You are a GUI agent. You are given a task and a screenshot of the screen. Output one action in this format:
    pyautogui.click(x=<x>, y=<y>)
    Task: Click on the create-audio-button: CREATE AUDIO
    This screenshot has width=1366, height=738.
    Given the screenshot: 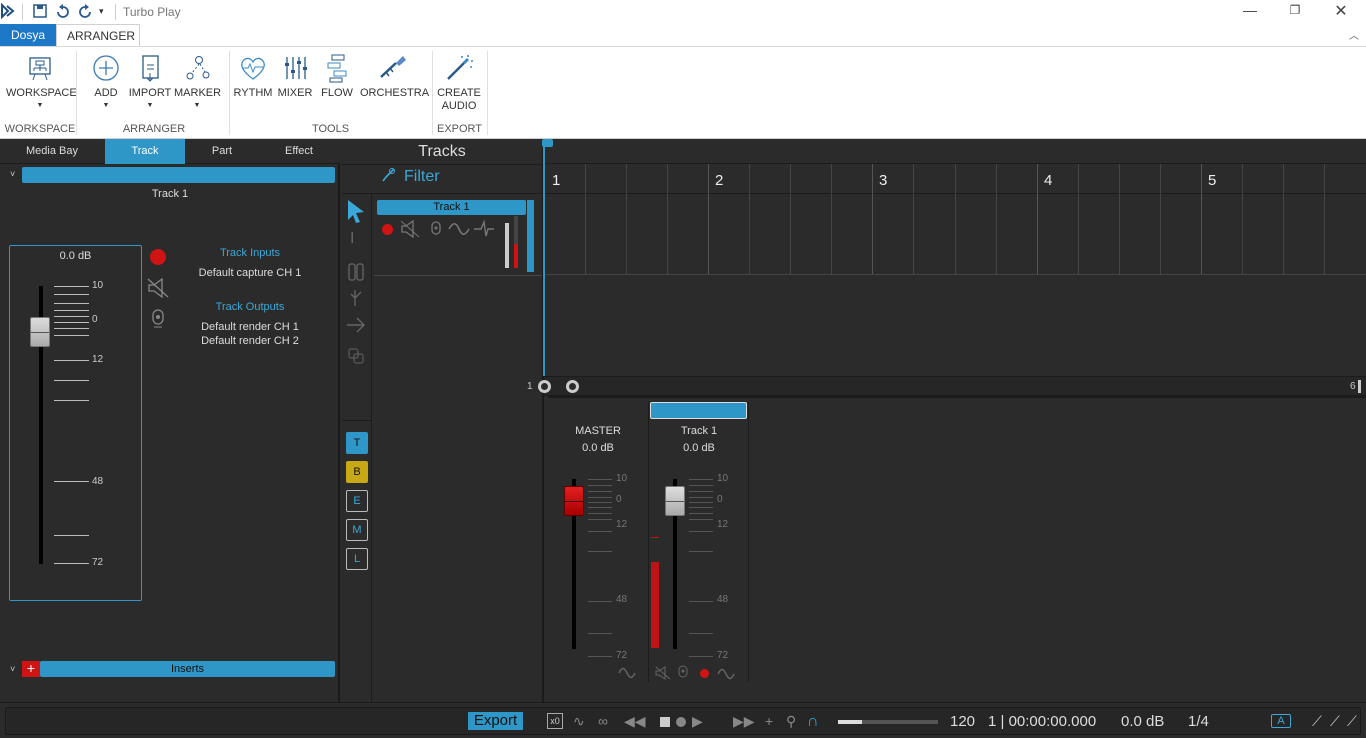 What is the action you would take?
    pyautogui.click(x=459, y=82)
    